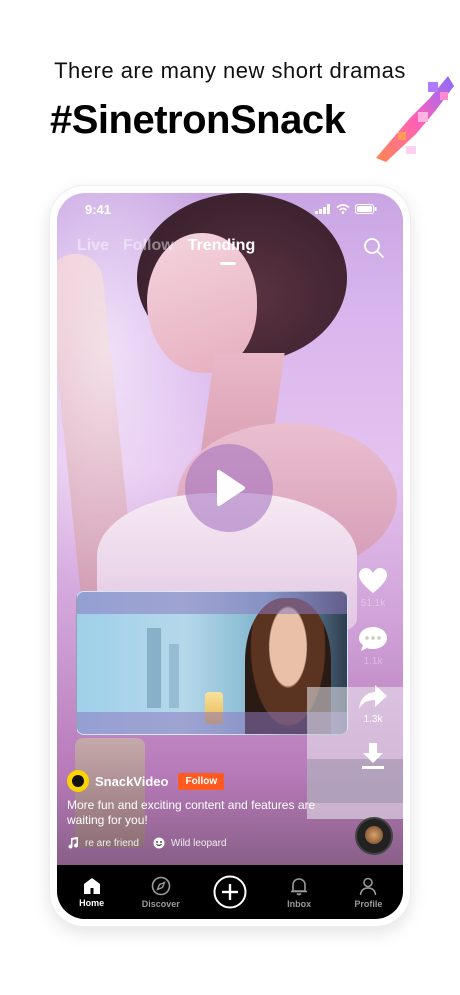 This screenshot has height=995, width=460. Describe the element at coordinates (198, 120) in the screenshot. I see `promo-hashtag: #SinetronSnack` at that location.